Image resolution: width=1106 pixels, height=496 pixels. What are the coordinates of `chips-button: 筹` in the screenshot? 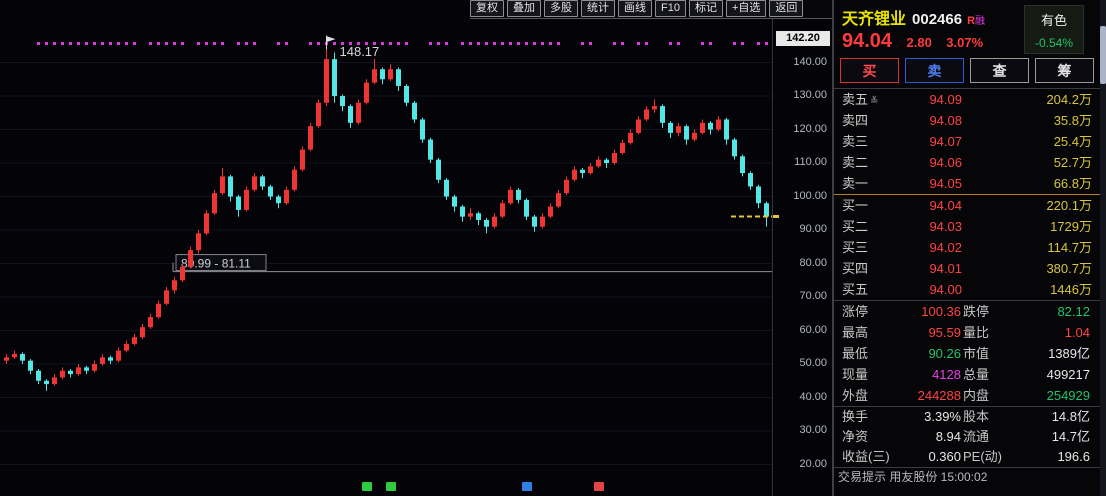 It's located at (1064, 70).